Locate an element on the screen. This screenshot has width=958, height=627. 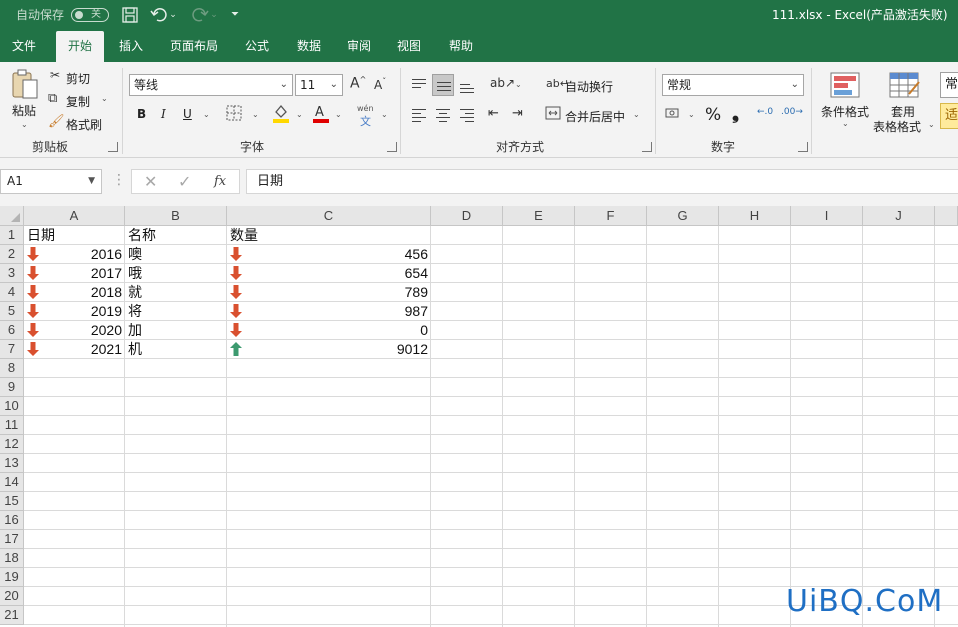
cell-a2: 2016 is located at coordinates (74, 254).